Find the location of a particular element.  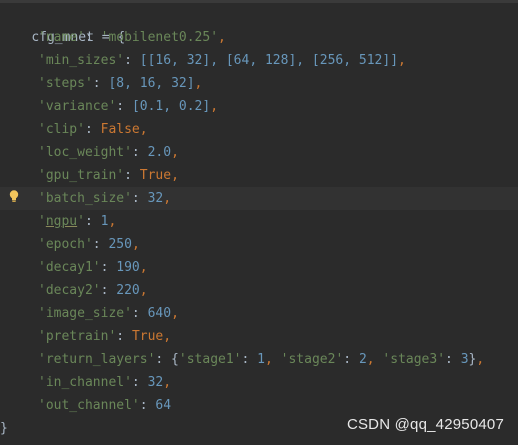

value-stage2: 2 is located at coordinates (362, 359).